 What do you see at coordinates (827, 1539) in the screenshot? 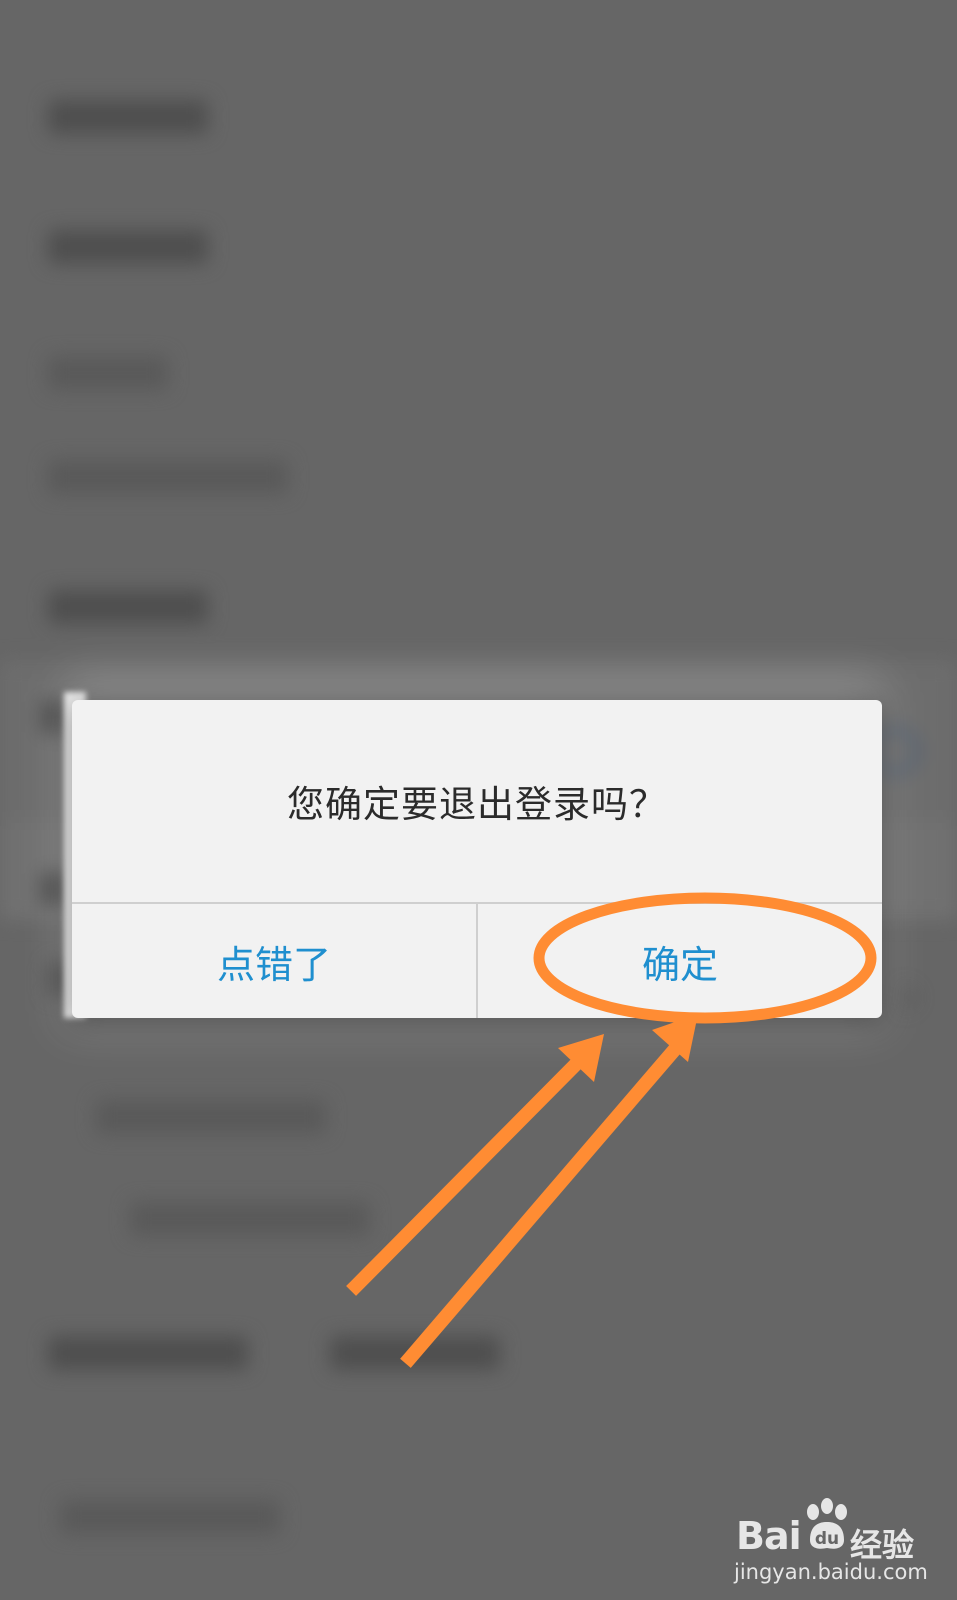
I see `svg-text: du` at bounding box center [827, 1539].